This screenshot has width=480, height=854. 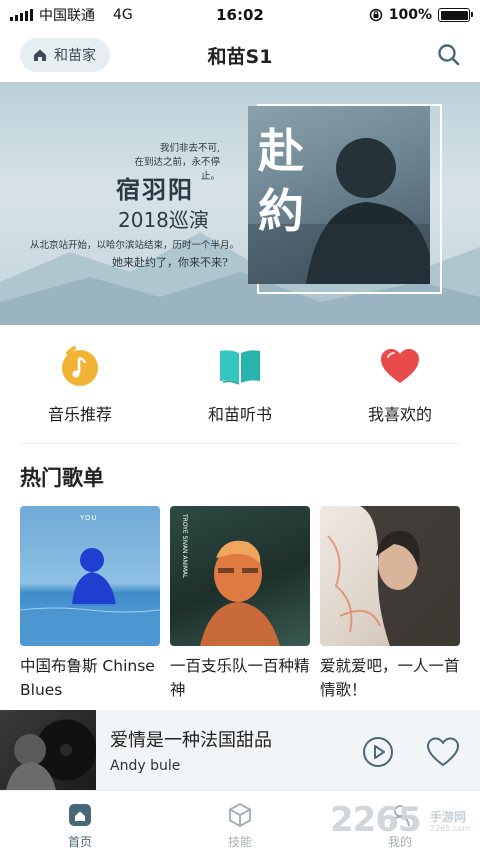 What do you see at coordinates (240, 443) in the screenshot?
I see `section-divider` at bounding box center [240, 443].